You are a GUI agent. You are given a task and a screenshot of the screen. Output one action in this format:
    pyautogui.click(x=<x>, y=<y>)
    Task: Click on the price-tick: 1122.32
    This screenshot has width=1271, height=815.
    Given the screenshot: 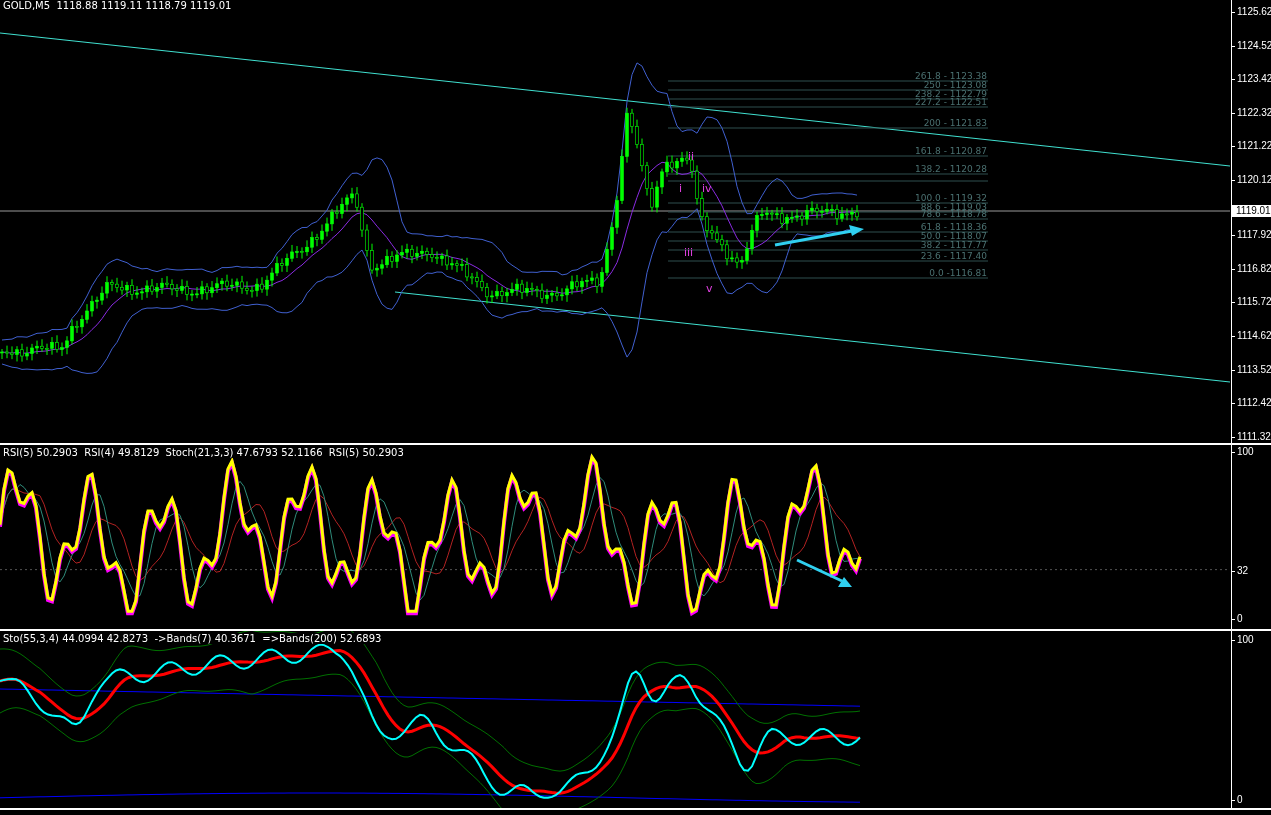 What is the action you would take?
    pyautogui.click(x=1251, y=112)
    